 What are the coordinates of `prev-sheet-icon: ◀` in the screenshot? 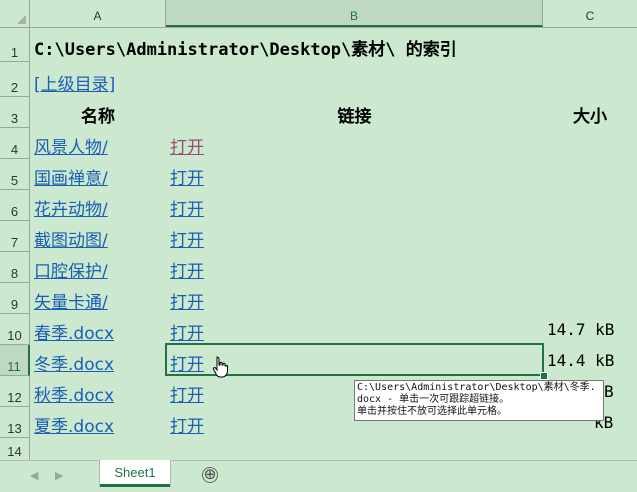 It's located at (34, 475).